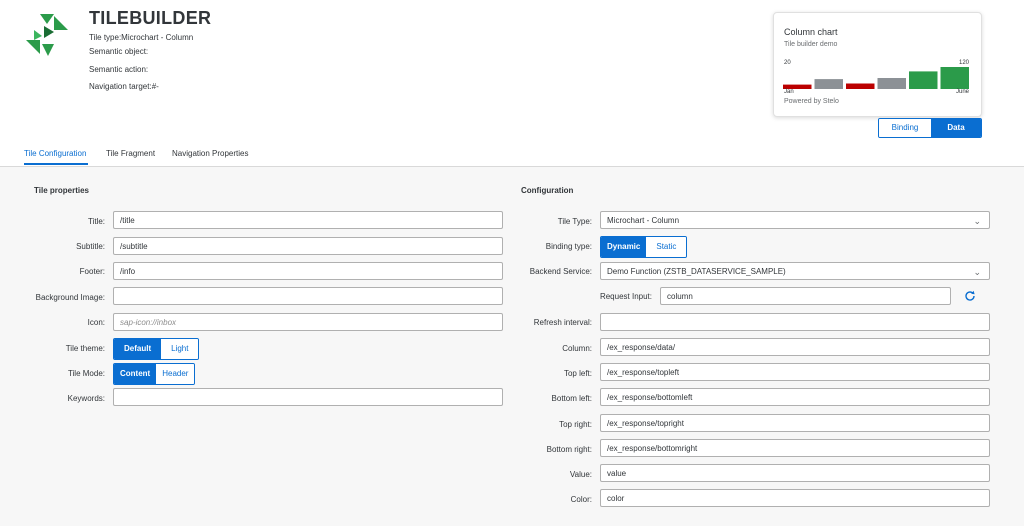 The width and height of the screenshot is (1024, 526). Describe the element at coordinates (56, 164) in the screenshot. I see `active-tab-indicator` at that location.